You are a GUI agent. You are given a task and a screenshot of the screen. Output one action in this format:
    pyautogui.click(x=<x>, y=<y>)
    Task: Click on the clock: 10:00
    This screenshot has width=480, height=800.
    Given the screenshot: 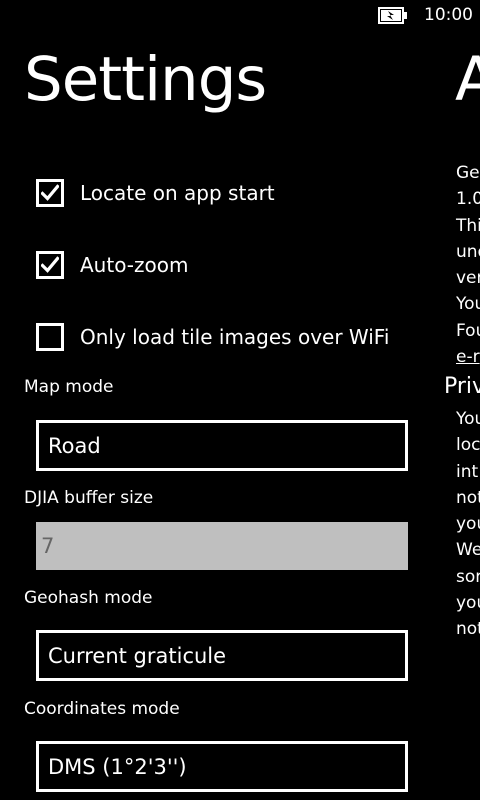 What is the action you would take?
    pyautogui.click(x=448, y=15)
    